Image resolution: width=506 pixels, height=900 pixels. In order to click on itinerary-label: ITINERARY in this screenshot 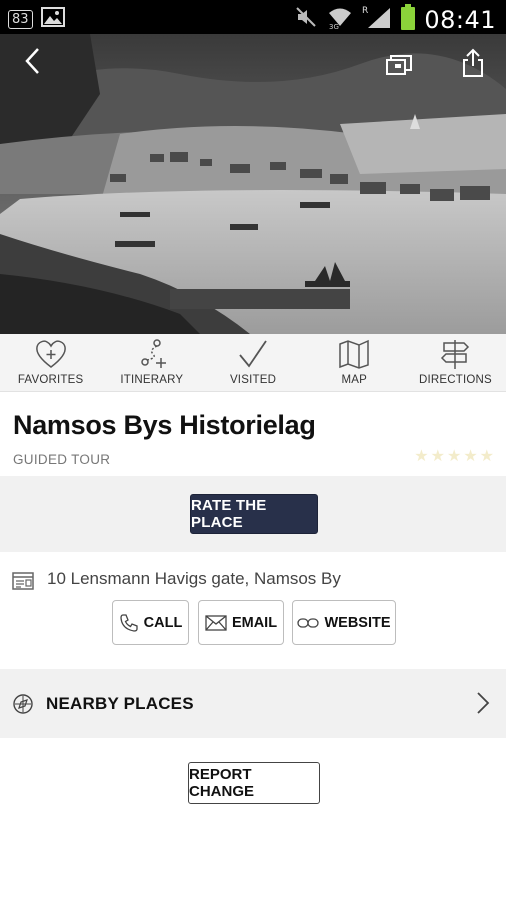, I will do `click(152, 380)`.